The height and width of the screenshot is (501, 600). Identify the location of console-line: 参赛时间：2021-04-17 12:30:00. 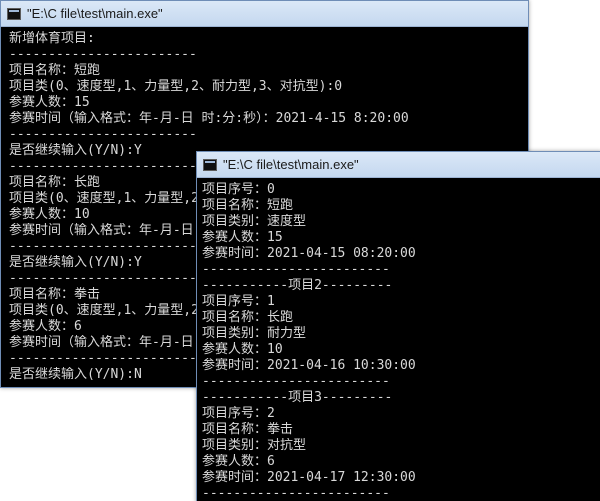
(309, 477).